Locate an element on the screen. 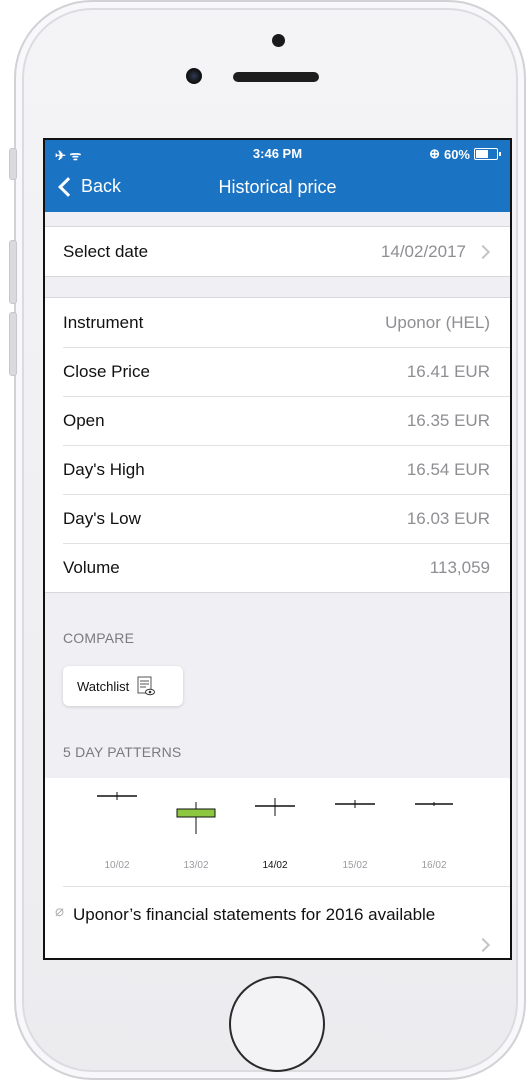 The width and height of the screenshot is (530, 1082). select-date-row: Select date 14/02/2017 is located at coordinates (277, 251).